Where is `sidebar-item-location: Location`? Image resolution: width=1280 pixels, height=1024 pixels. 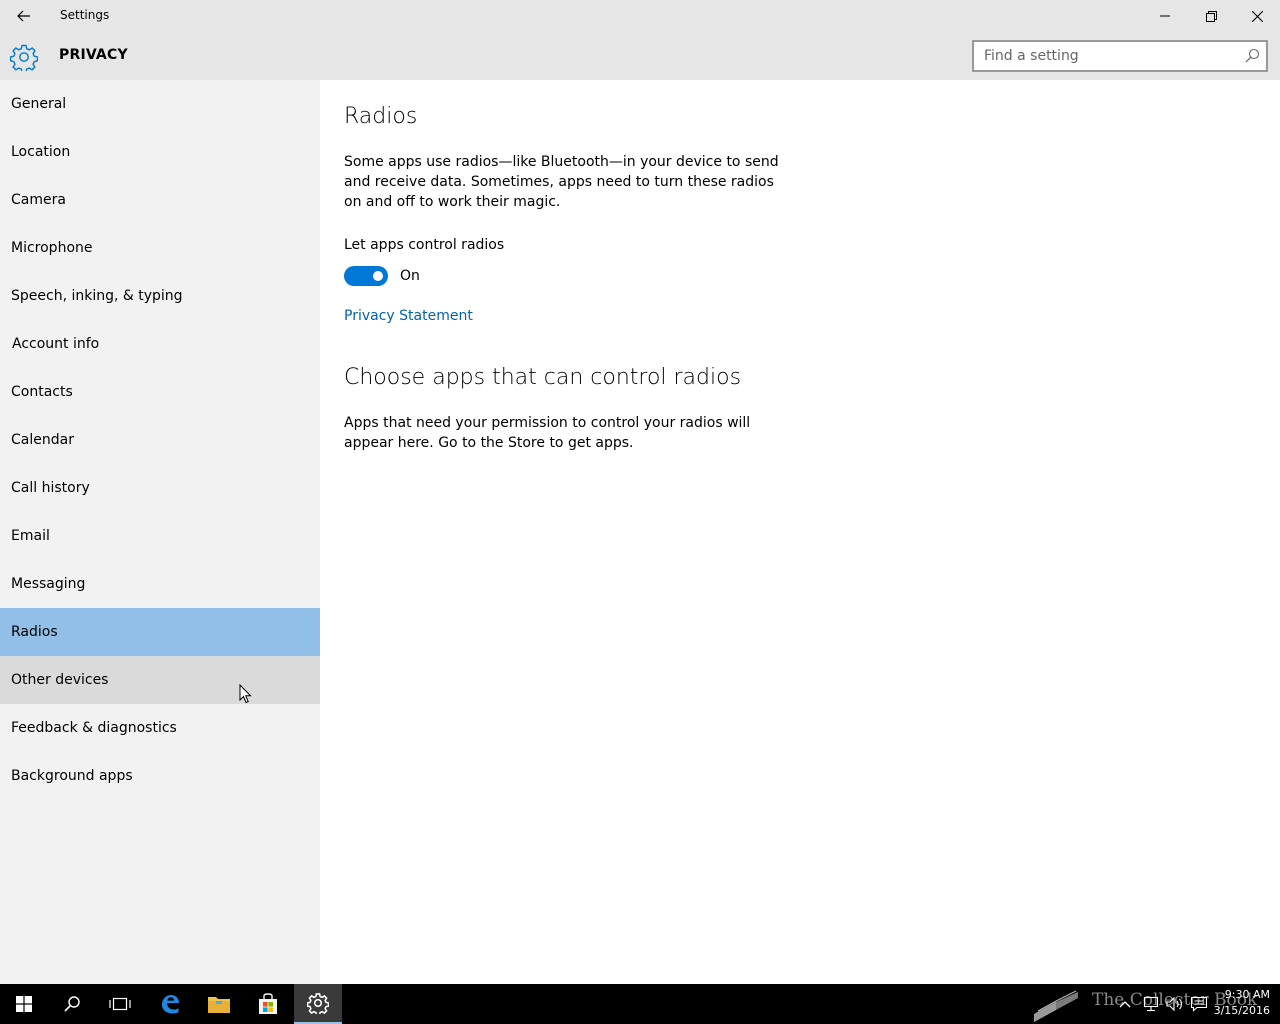 sidebar-item-location: Location is located at coordinates (160, 152).